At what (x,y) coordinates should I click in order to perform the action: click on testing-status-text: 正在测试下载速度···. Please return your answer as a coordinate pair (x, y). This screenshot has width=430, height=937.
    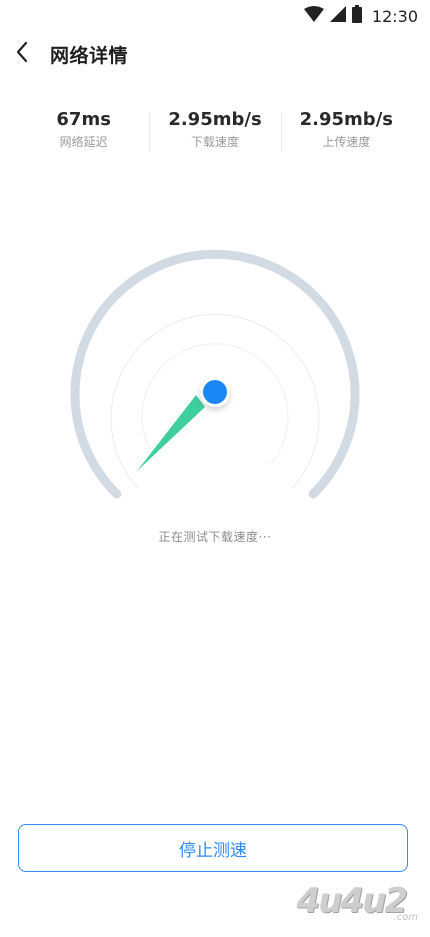
    Looking at the image, I should click on (215, 537).